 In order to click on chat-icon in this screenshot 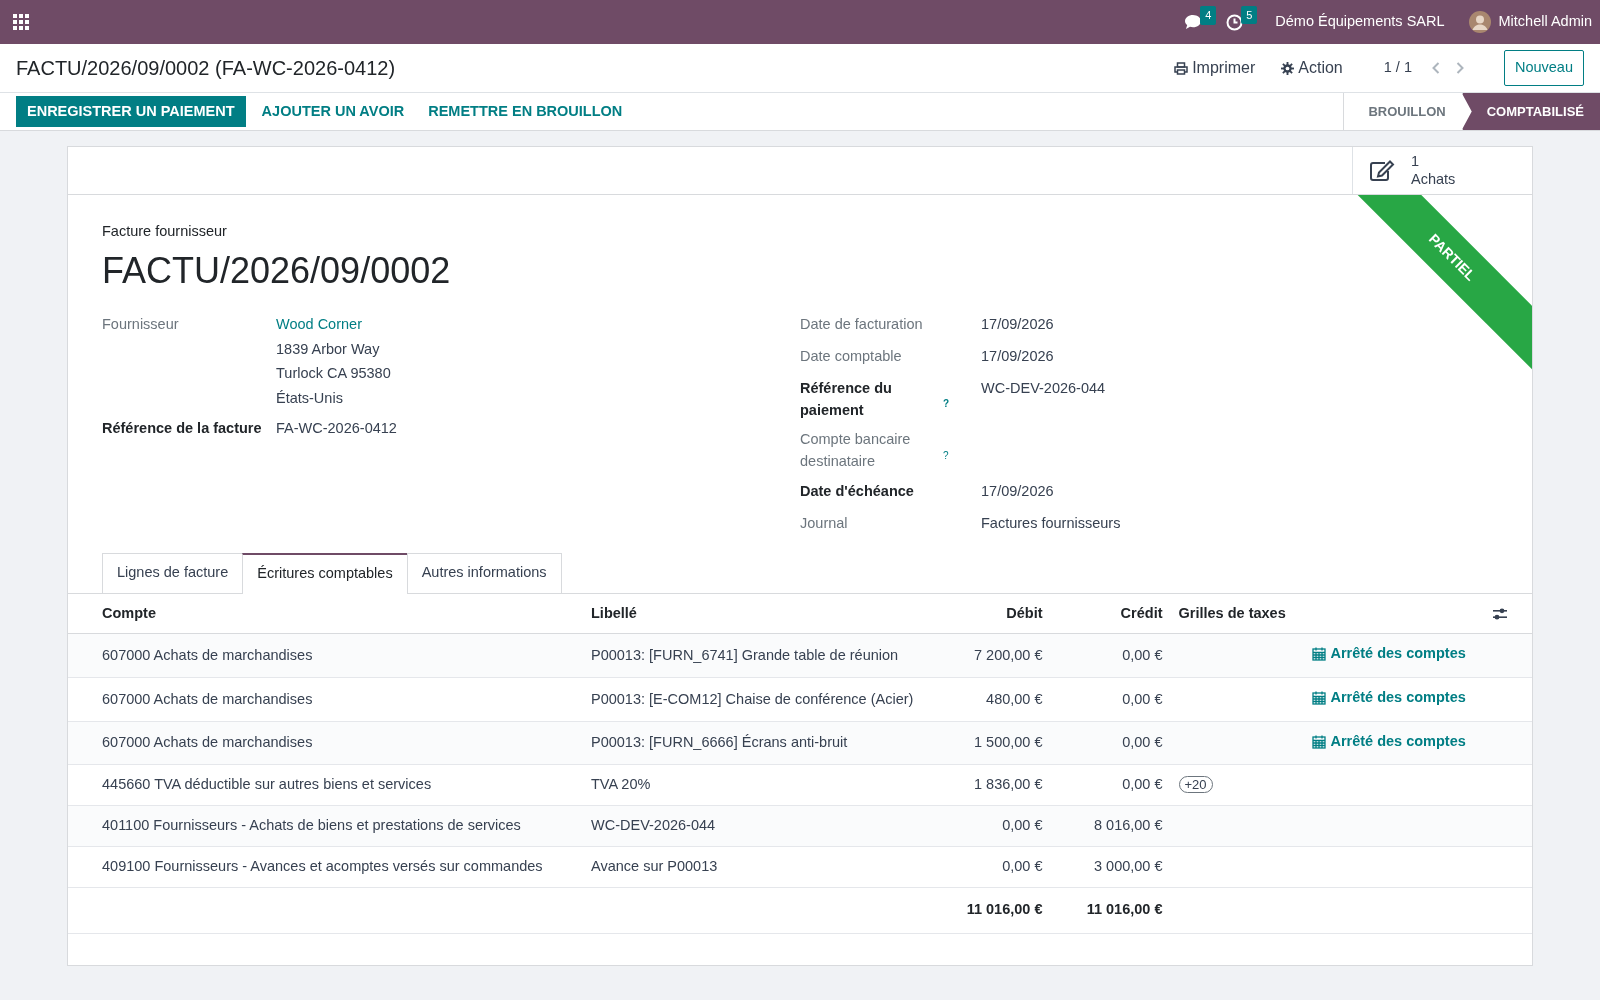, I will do `click(1193, 22)`.